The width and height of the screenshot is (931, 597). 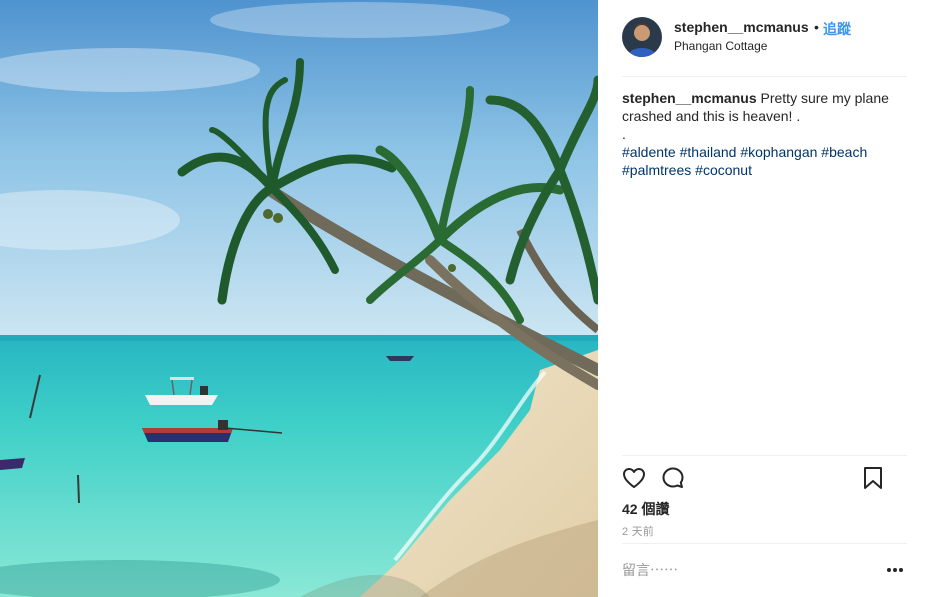 I want to click on hashtag-link: #thailand, so click(x=708, y=152).